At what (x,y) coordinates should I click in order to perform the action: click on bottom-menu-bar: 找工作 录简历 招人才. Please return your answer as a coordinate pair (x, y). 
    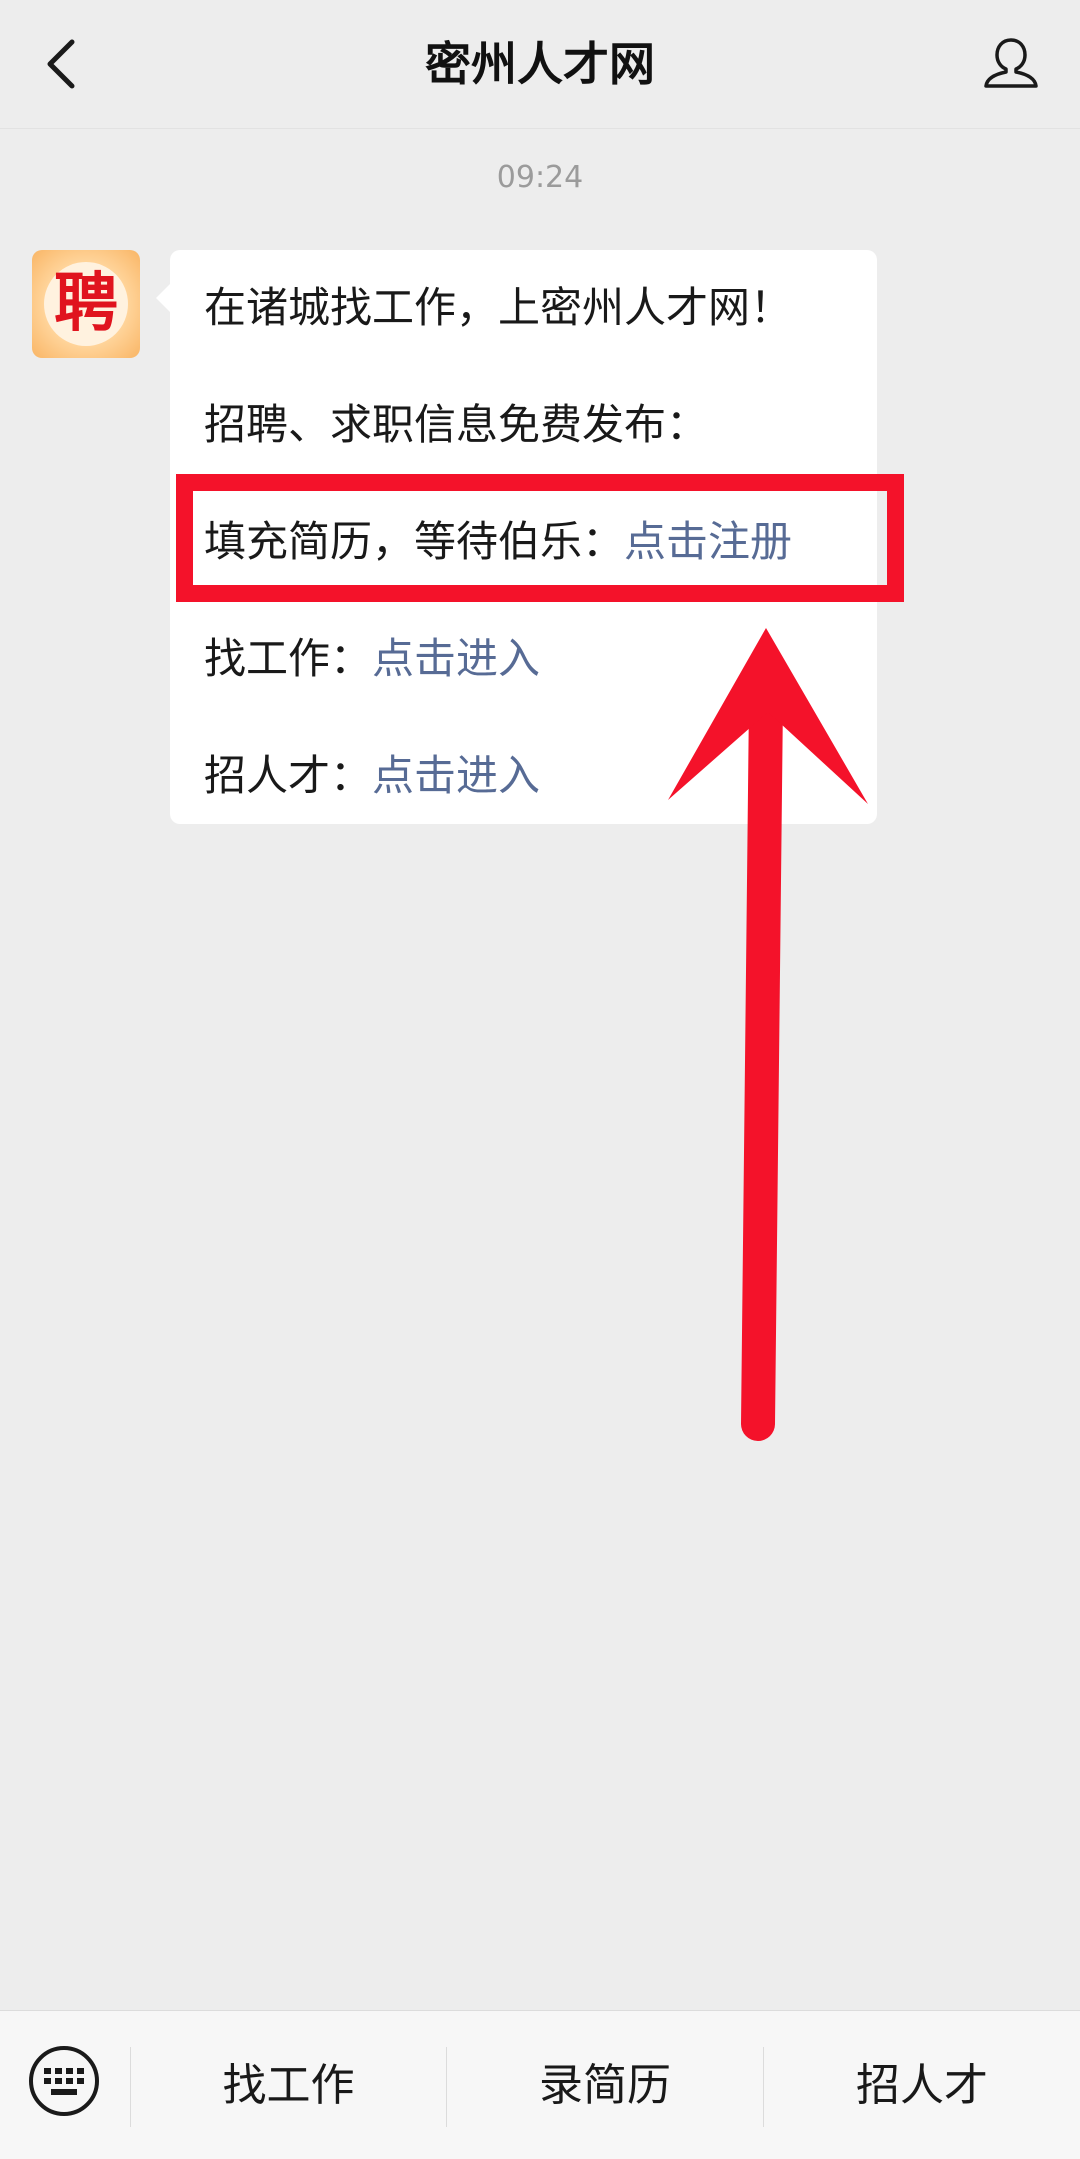
    Looking at the image, I should click on (540, 2084).